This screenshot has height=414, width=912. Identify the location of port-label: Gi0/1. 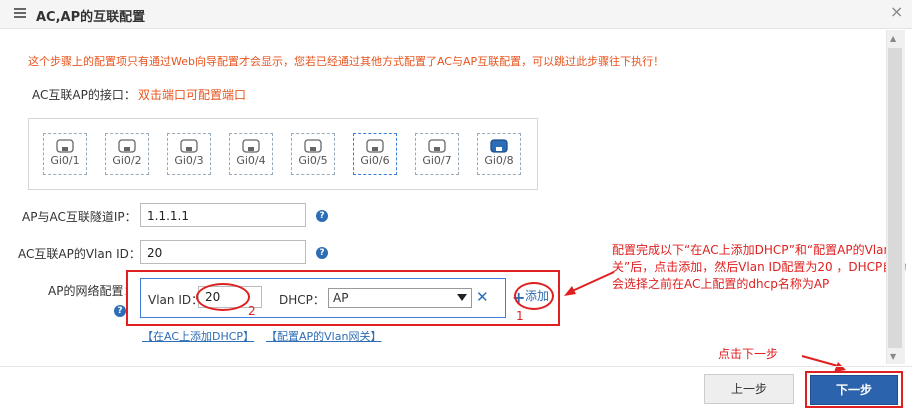
(65, 160).